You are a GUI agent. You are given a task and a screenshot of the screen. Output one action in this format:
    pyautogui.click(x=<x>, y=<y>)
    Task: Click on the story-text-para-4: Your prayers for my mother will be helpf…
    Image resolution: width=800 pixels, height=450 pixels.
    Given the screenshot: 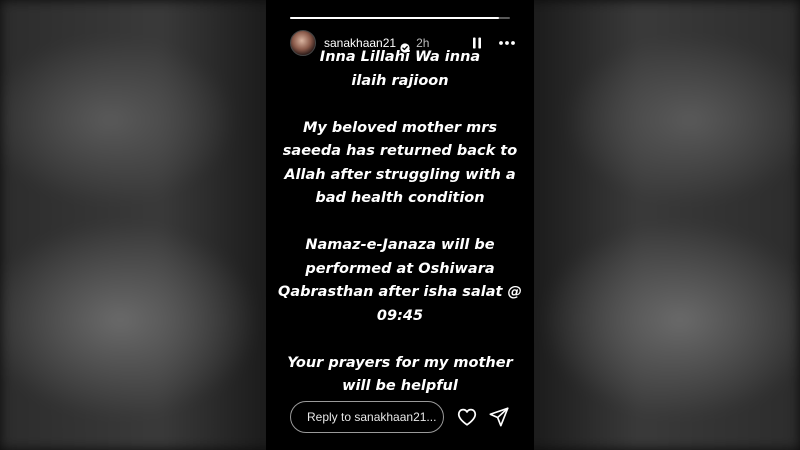 What is the action you would take?
    pyautogui.click(x=400, y=374)
    